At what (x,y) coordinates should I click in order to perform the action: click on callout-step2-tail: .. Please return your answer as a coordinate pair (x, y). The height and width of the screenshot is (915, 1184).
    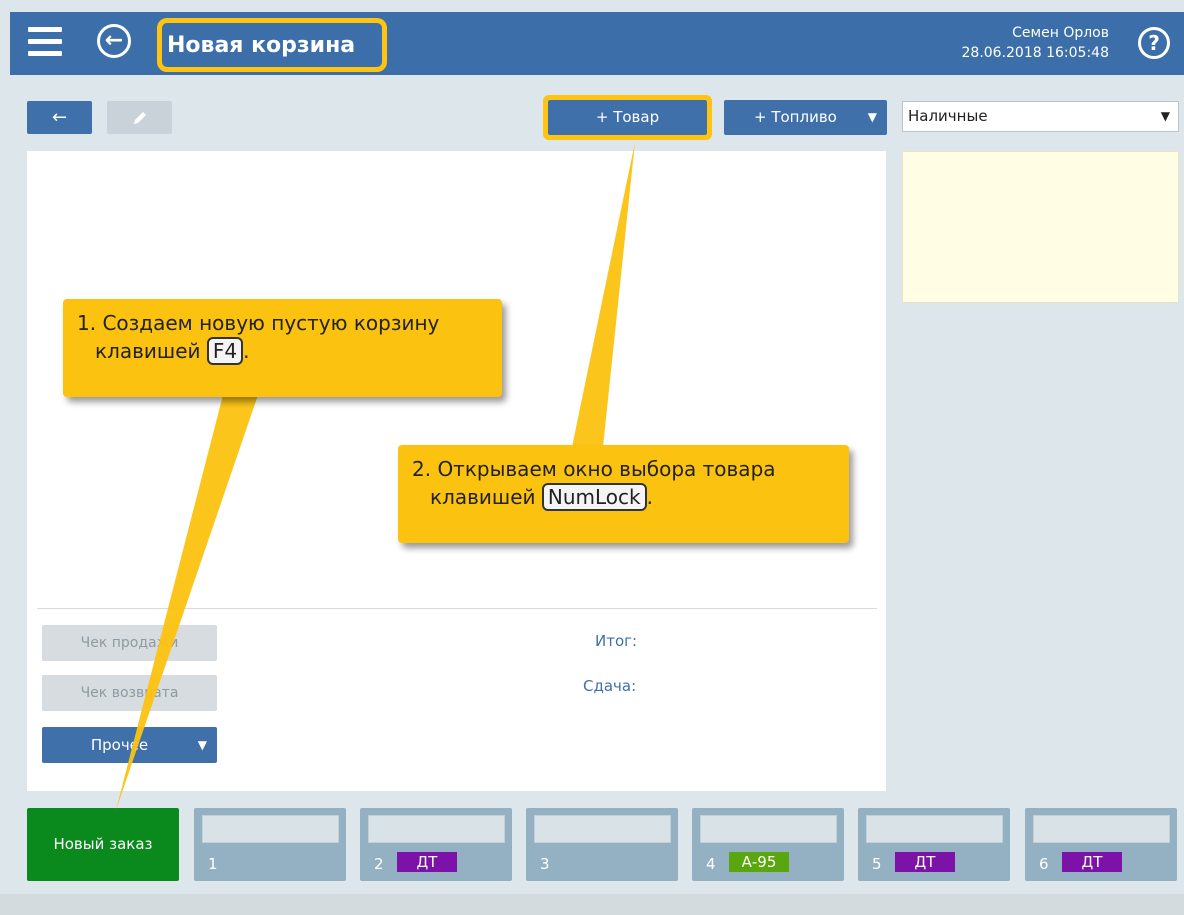
    Looking at the image, I should click on (649, 497).